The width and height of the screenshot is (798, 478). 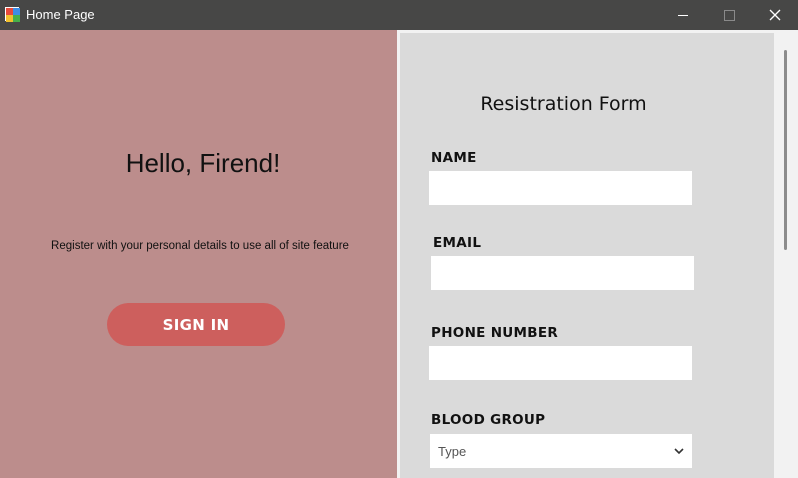 What do you see at coordinates (452, 451) in the screenshot?
I see `blood-group-selected: Type` at bounding box center [452, 451].